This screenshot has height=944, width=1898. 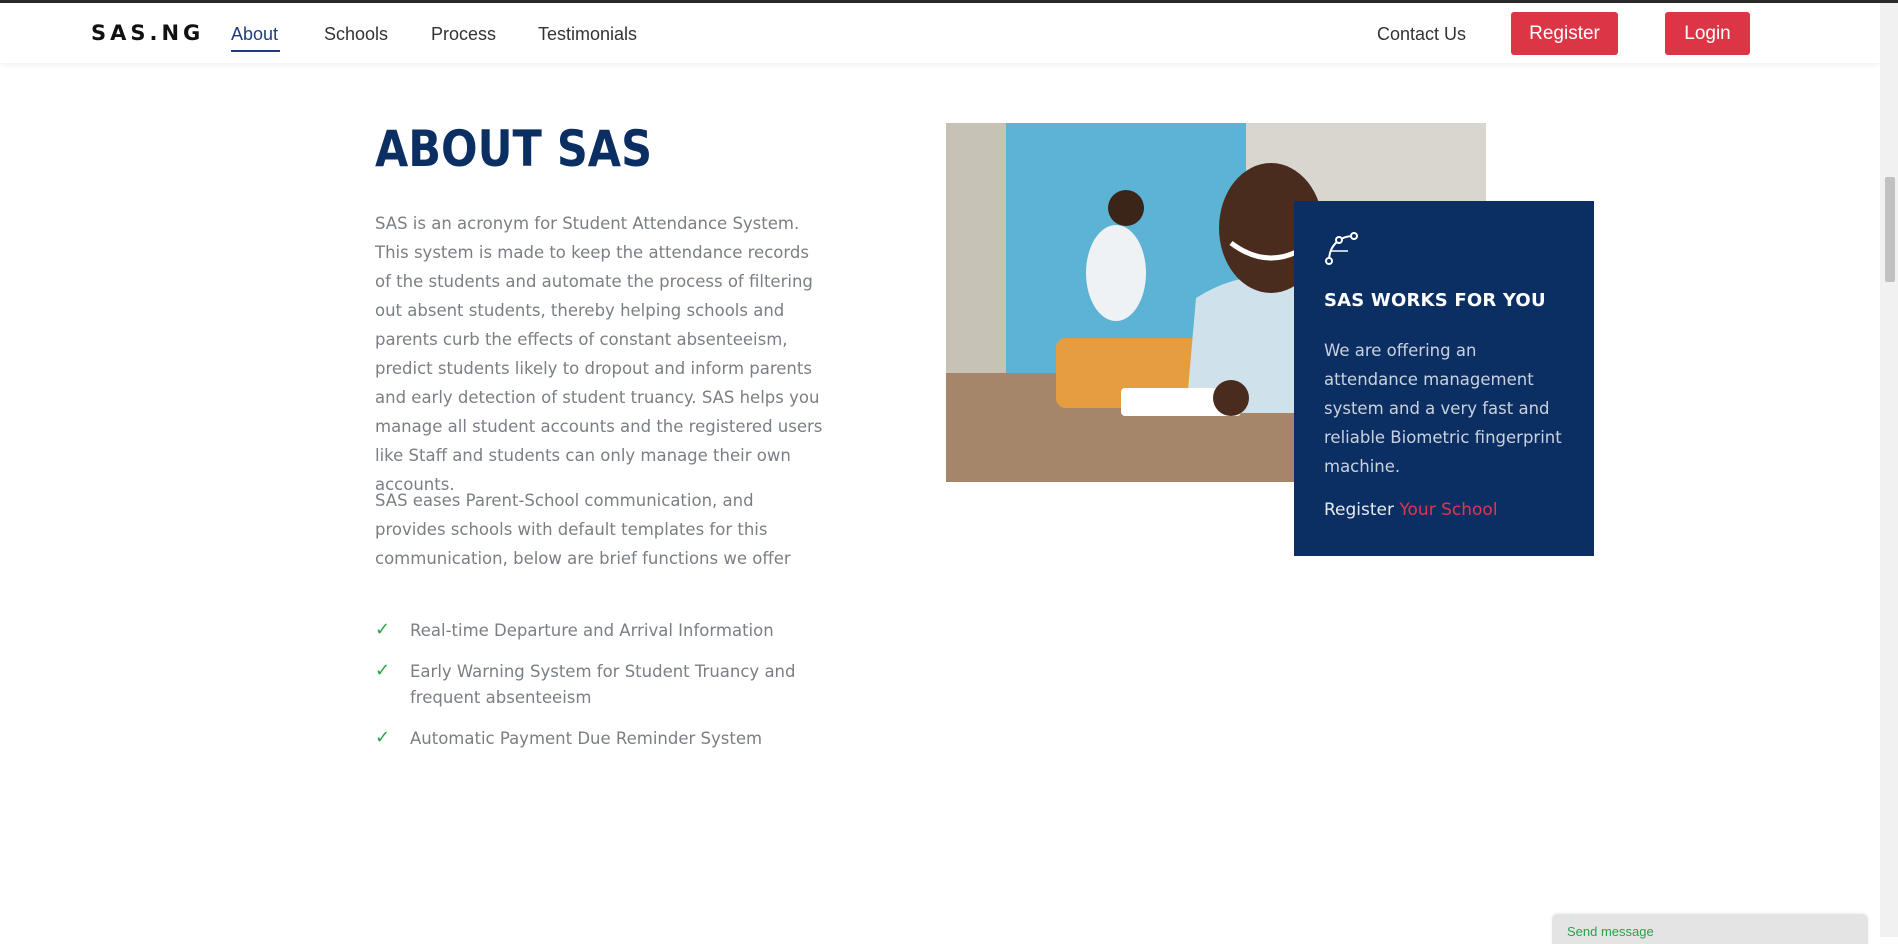 I want to click on feature-item: ✓ Automatic Payment Due Reminder System, so click(x=605, y=739).